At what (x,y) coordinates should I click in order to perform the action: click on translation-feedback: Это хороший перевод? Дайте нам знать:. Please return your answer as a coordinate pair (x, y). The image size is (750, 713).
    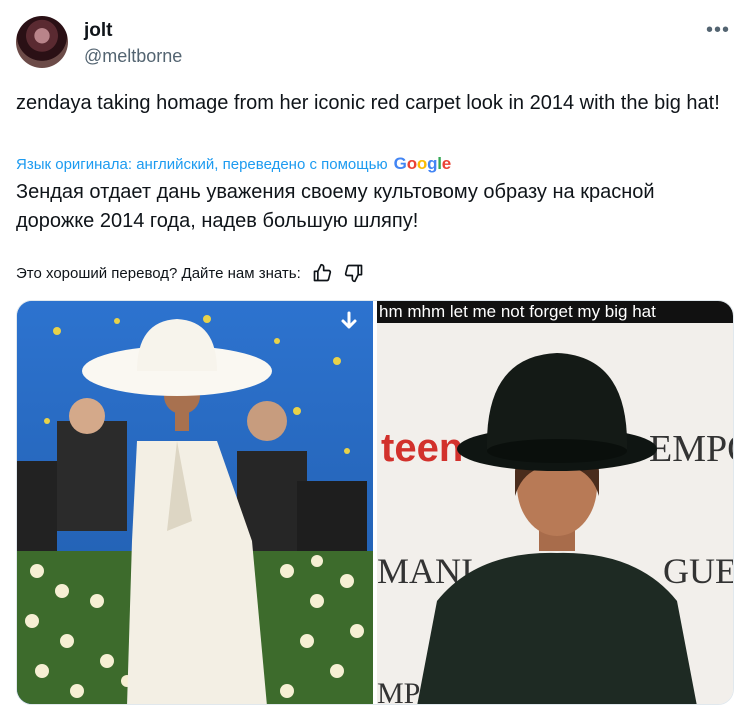
    Looking at the image, I should click on (190, 273).